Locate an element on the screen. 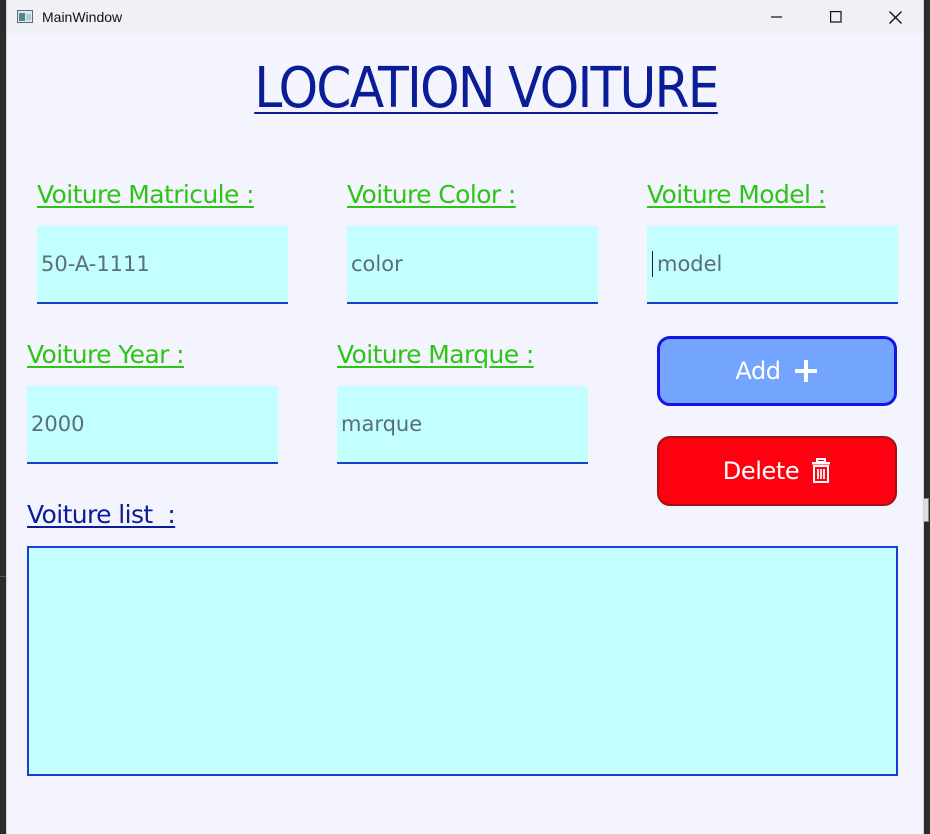 The width and height of the screenshot is (930, 834). page-title: LOCATION VOITURE is located at coordinates (486, 88).